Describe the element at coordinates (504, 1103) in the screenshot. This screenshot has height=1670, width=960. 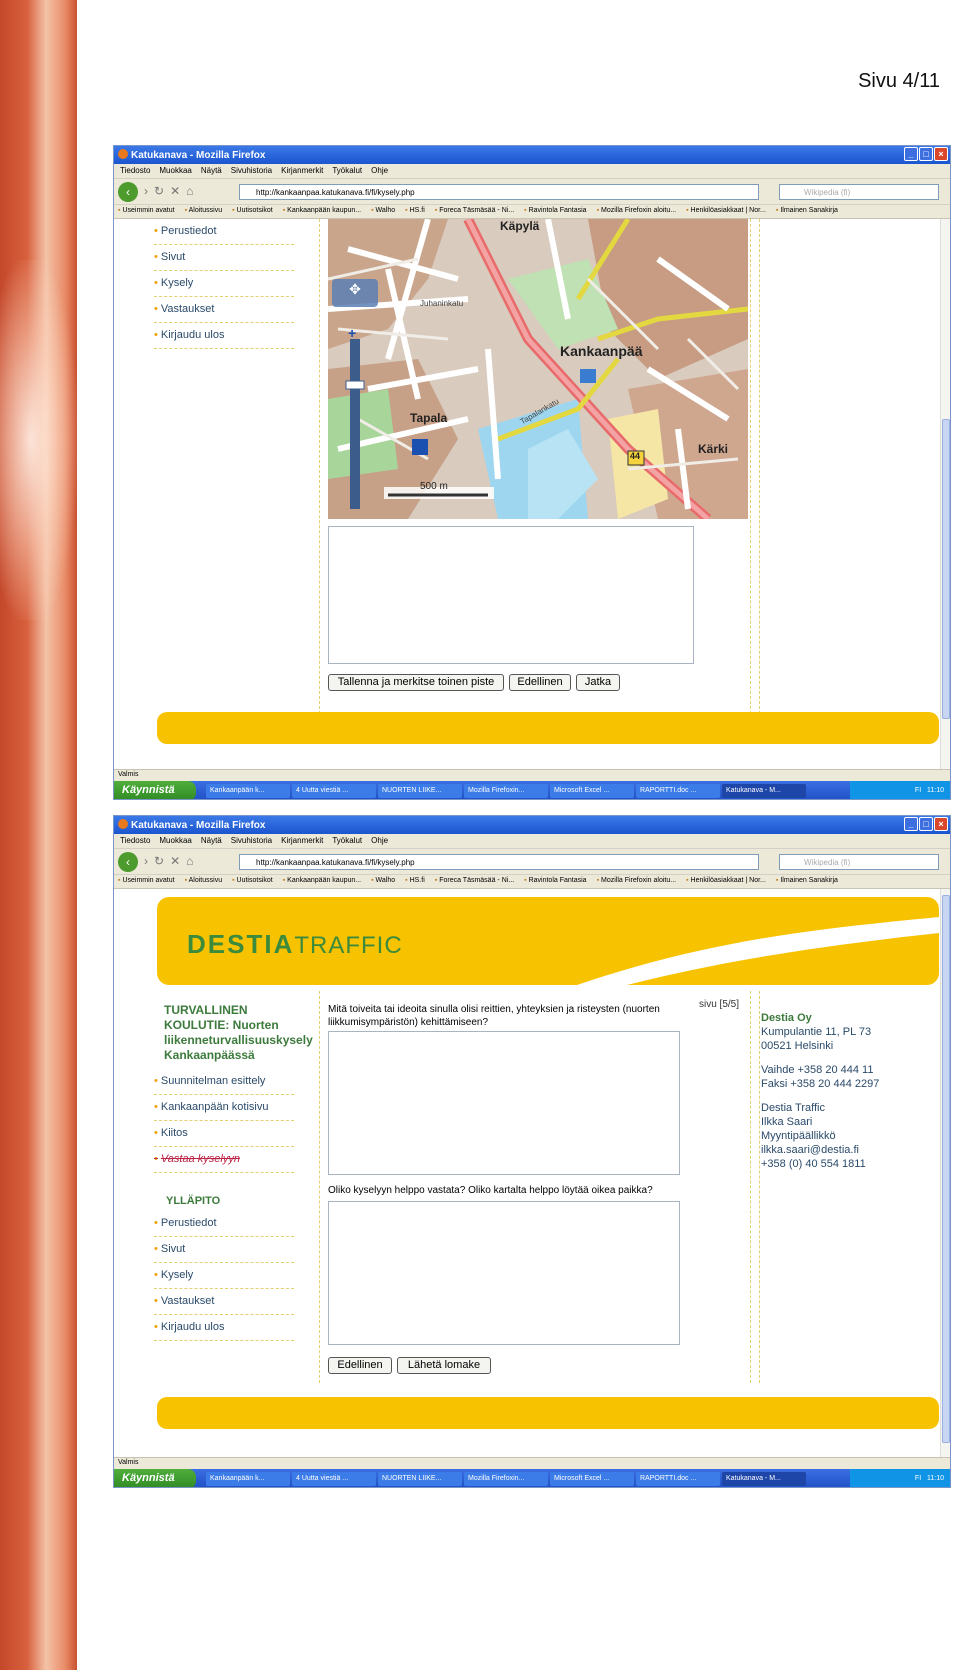
I see `answer-1-textarea` at that location.